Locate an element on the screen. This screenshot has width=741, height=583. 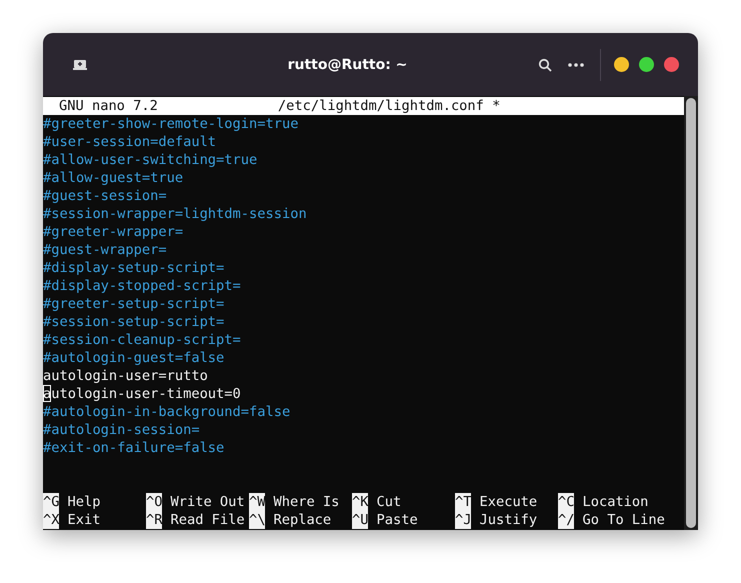
shortcut-key: ^K is located at coordinates (360, 502).